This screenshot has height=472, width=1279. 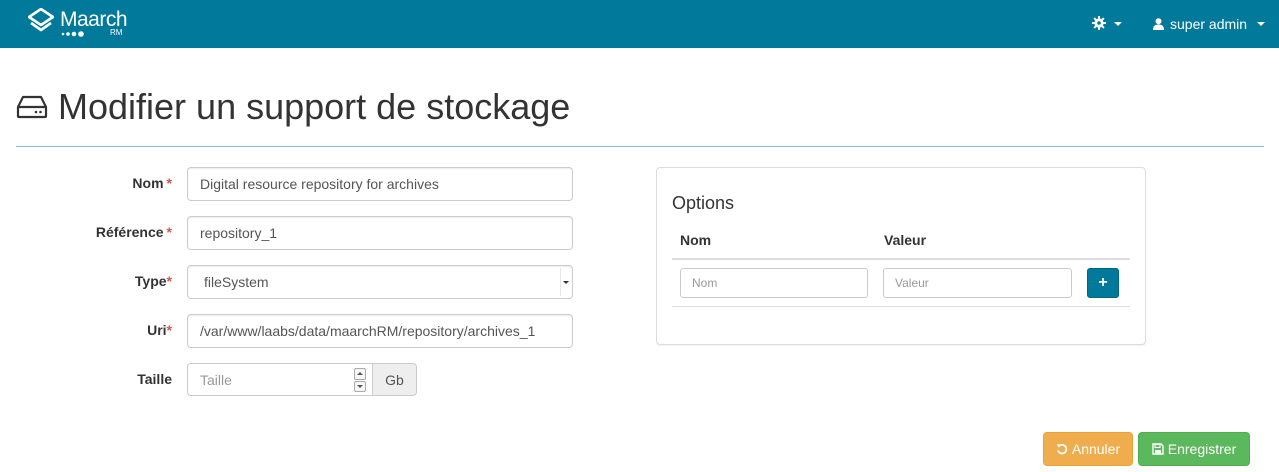 I want to click on maarch-logo-icon, so click(x=41, y=20).